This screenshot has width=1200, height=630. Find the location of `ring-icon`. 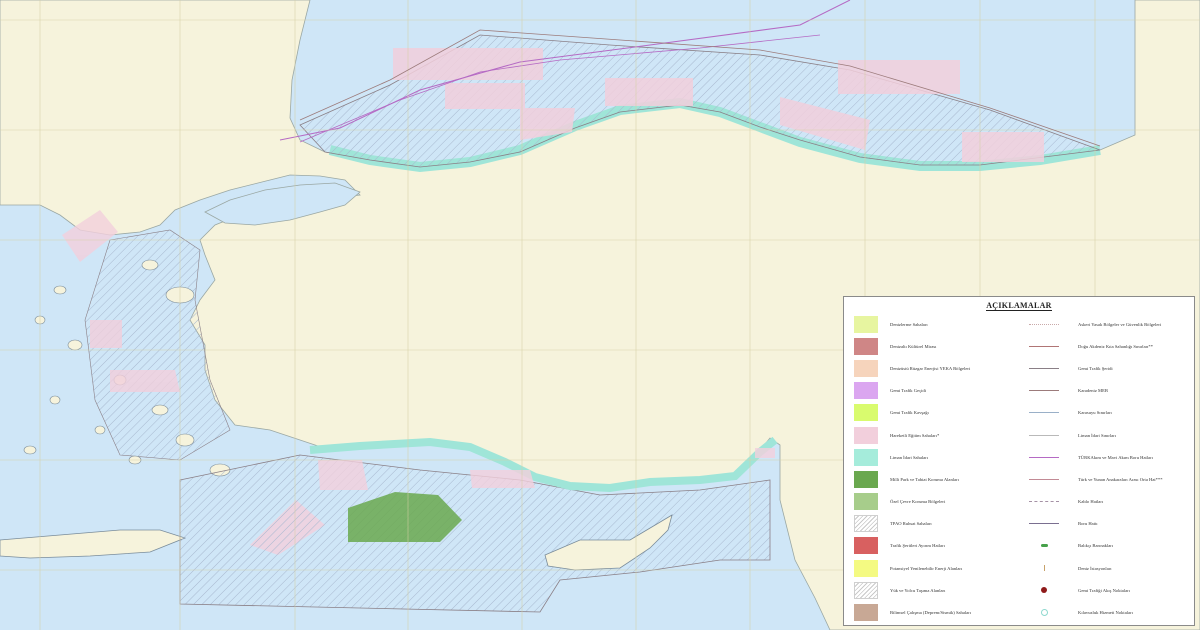

ring-icon is located at coordinates (1044, 613).